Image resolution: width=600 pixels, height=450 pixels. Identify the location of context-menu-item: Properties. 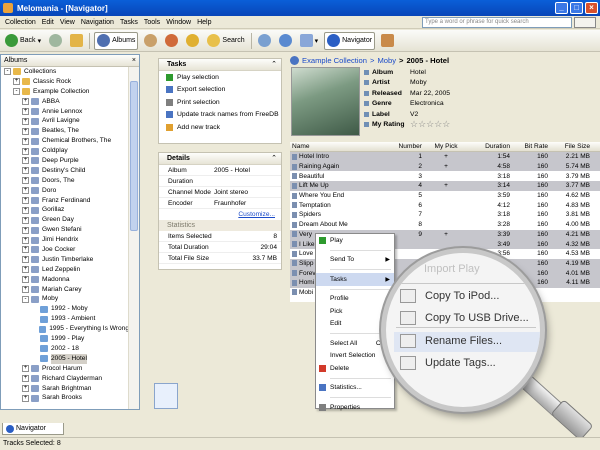
(355, 407).